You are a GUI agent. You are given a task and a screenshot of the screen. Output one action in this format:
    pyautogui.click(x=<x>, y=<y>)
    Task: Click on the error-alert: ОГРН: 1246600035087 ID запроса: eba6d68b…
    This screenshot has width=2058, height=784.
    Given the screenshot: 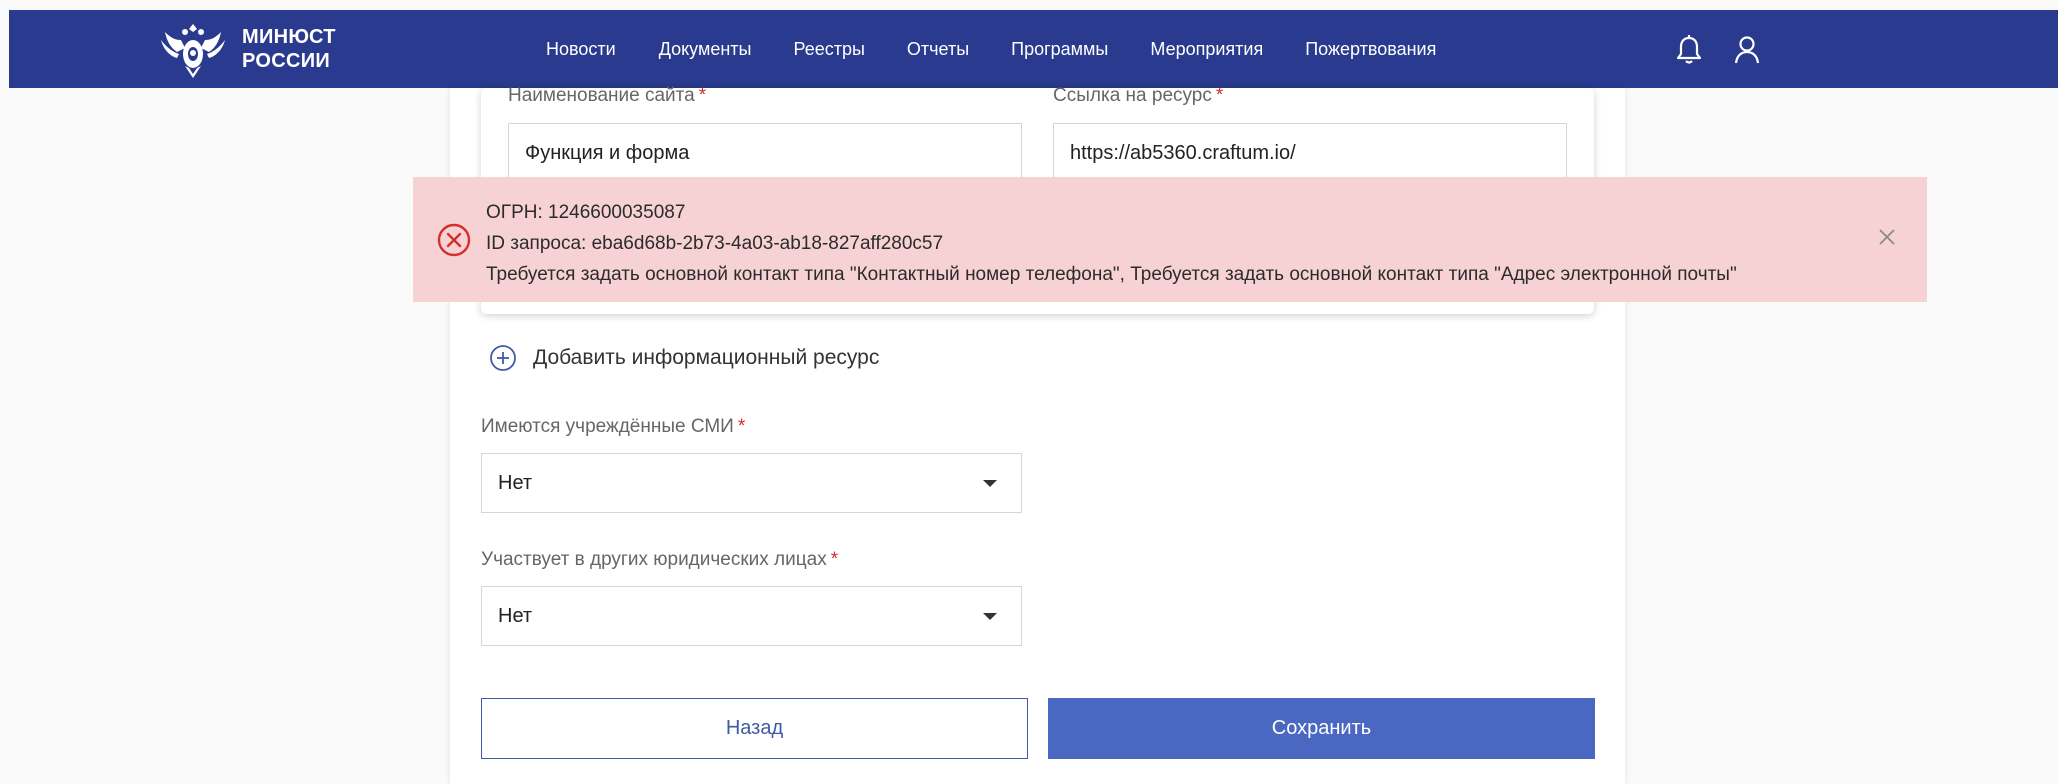 What is the action you would take?
    pyautogui.click(x=1170, y=239)
    